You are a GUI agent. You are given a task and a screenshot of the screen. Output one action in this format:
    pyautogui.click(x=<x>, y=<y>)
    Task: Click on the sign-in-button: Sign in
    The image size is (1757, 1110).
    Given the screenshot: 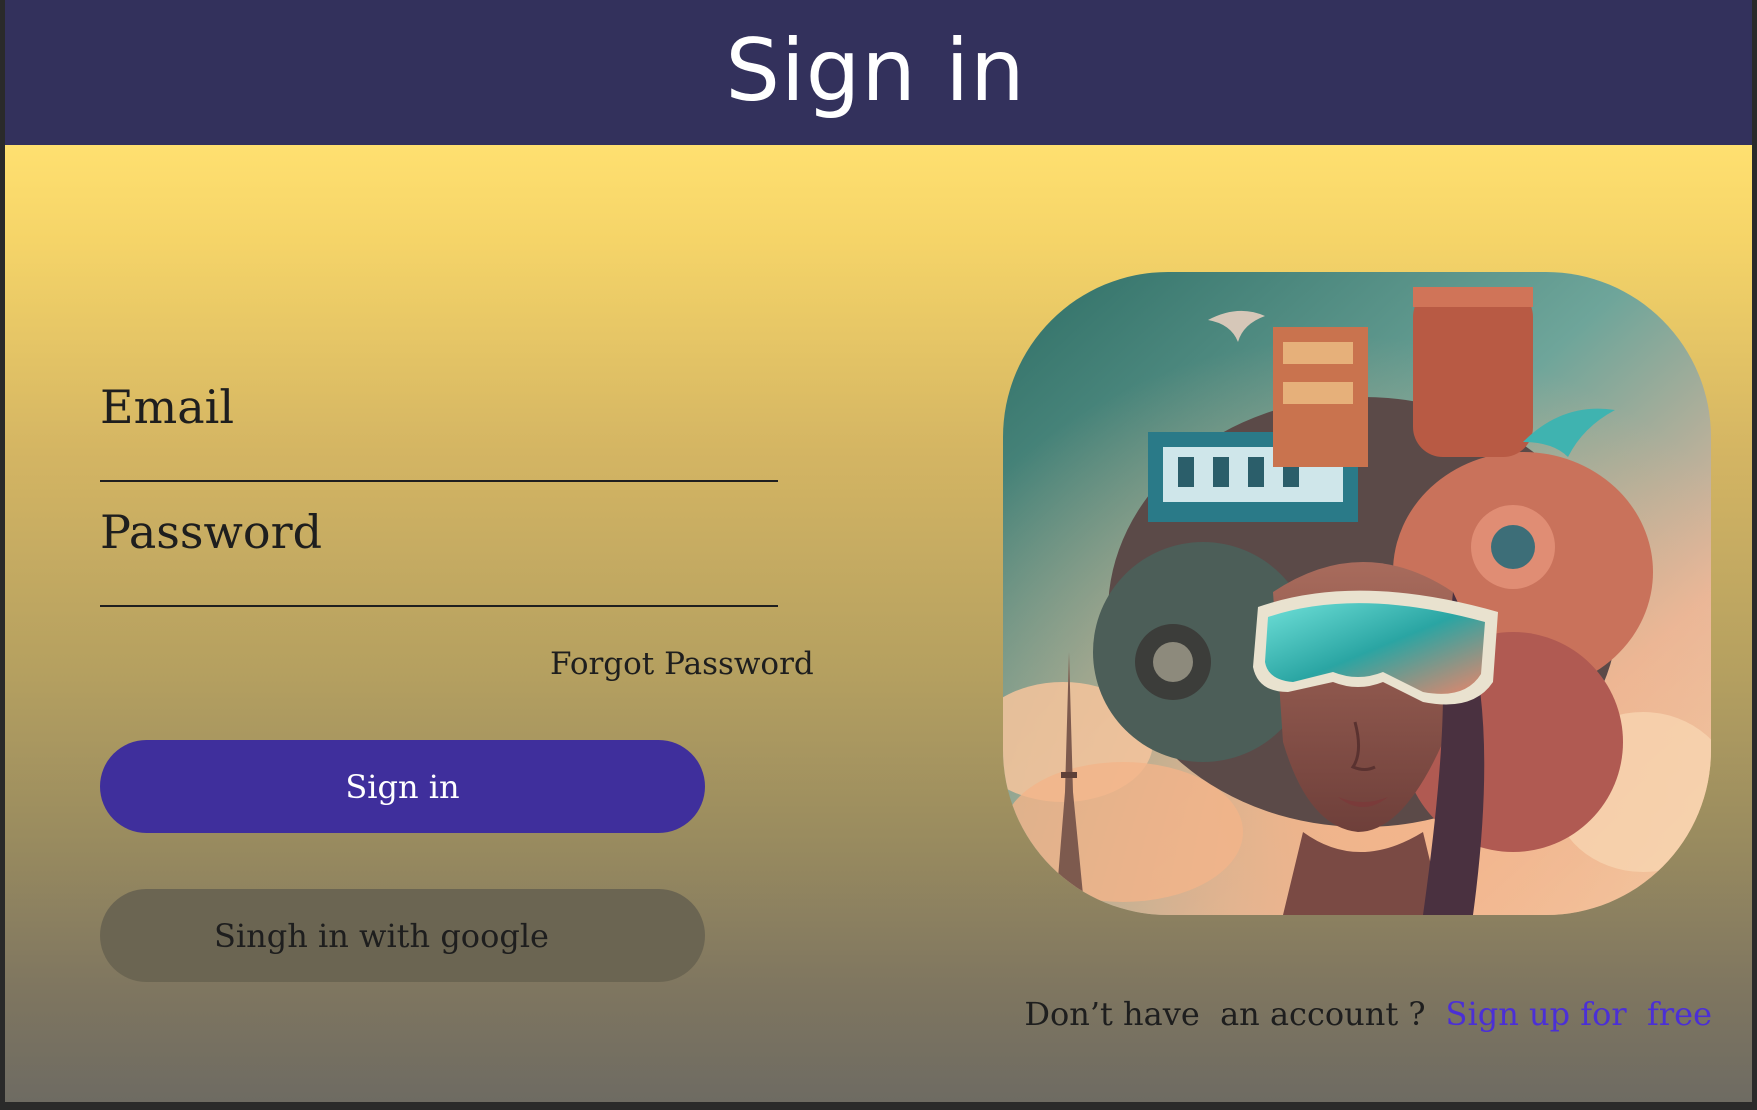 What is the action you would take?
    pyautogui.click(x=402, y=786)
    